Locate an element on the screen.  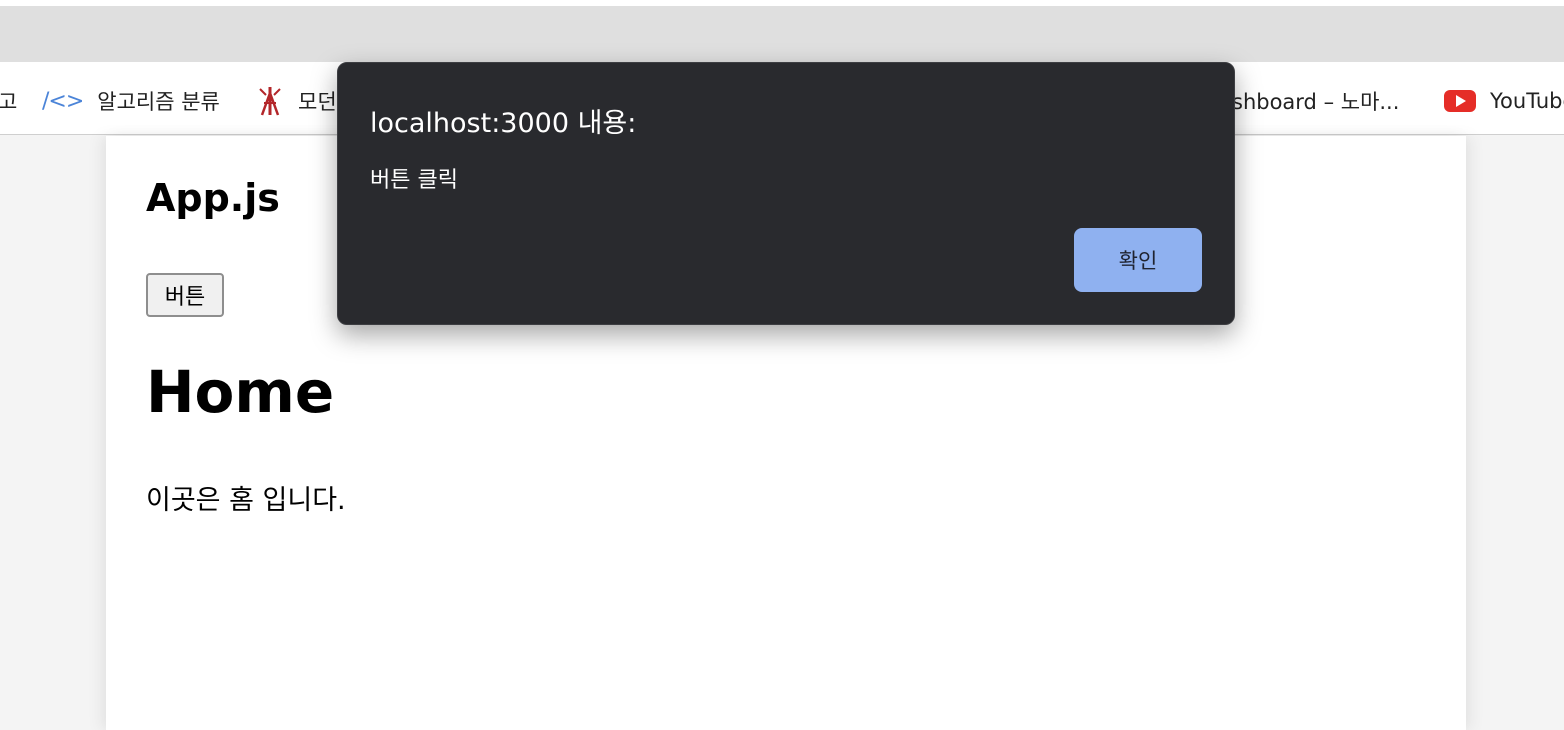
dialog-title: localhost:3000 내용: is located at coordinates (503, 123).